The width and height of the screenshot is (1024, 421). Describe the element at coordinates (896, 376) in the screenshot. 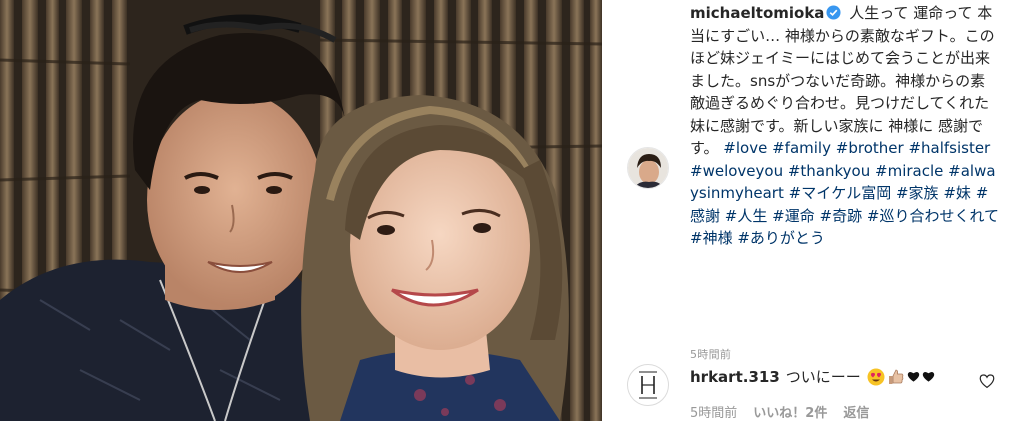

I see `thumbs-up-emoji` at that location.